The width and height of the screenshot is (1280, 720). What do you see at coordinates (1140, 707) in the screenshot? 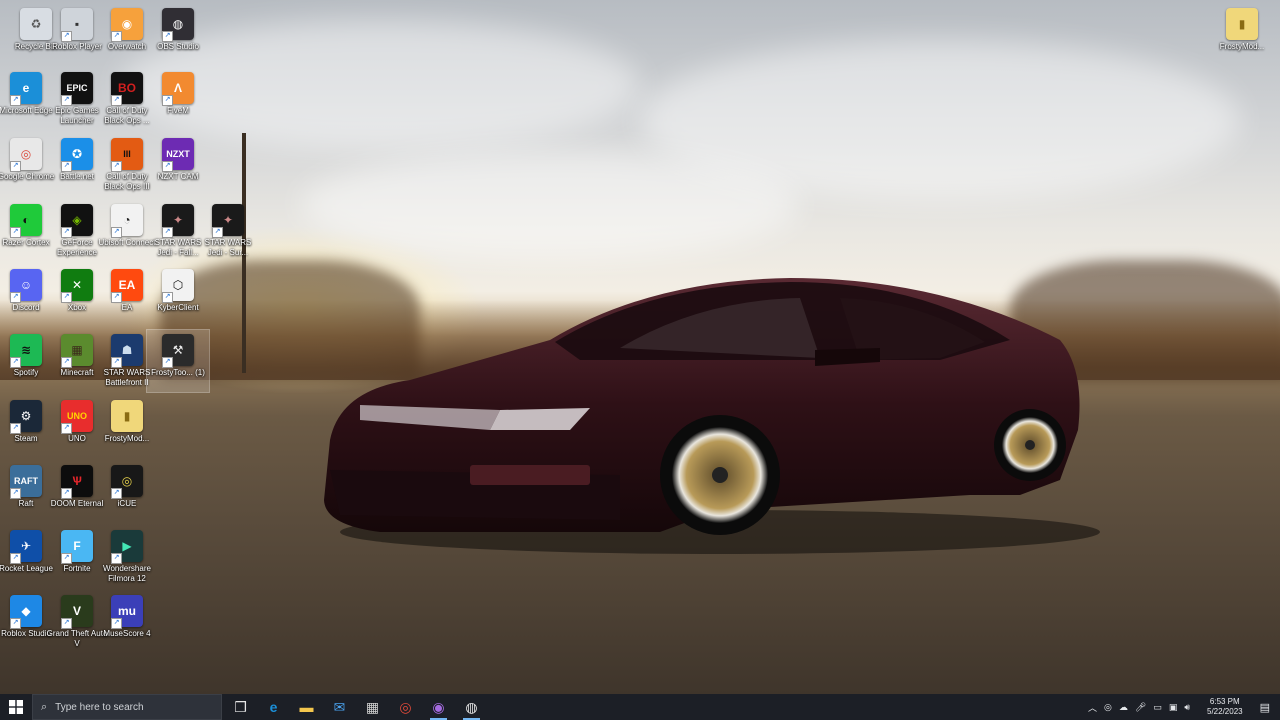
I see `microphone-icon: 🎤︎` at bounding box center [1140, 707].